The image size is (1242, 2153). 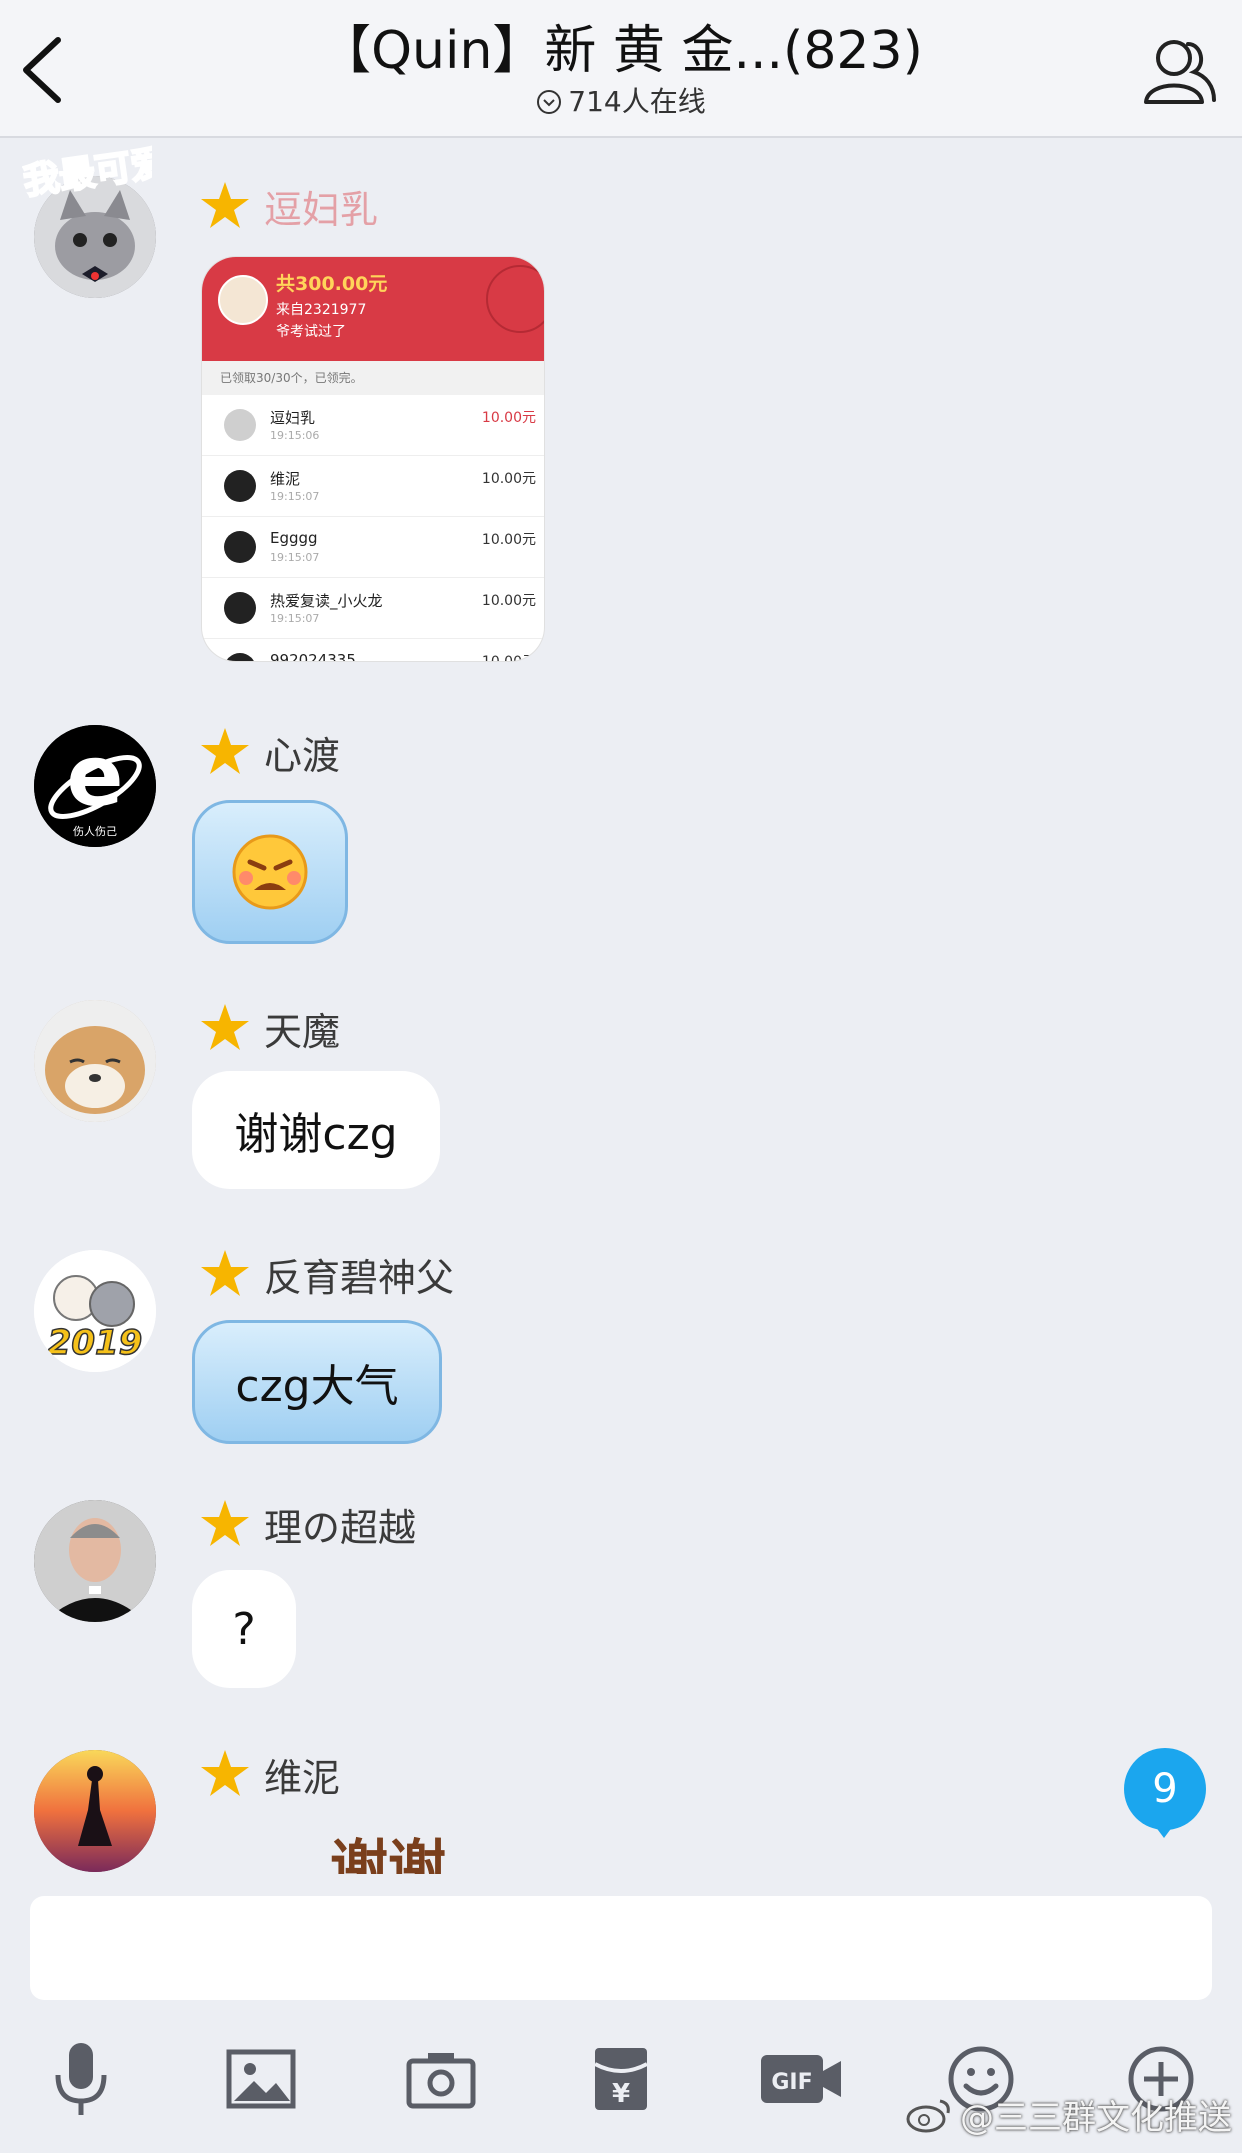 I want to click on shiba-dog-avatar, so click(x=95, y=1061).